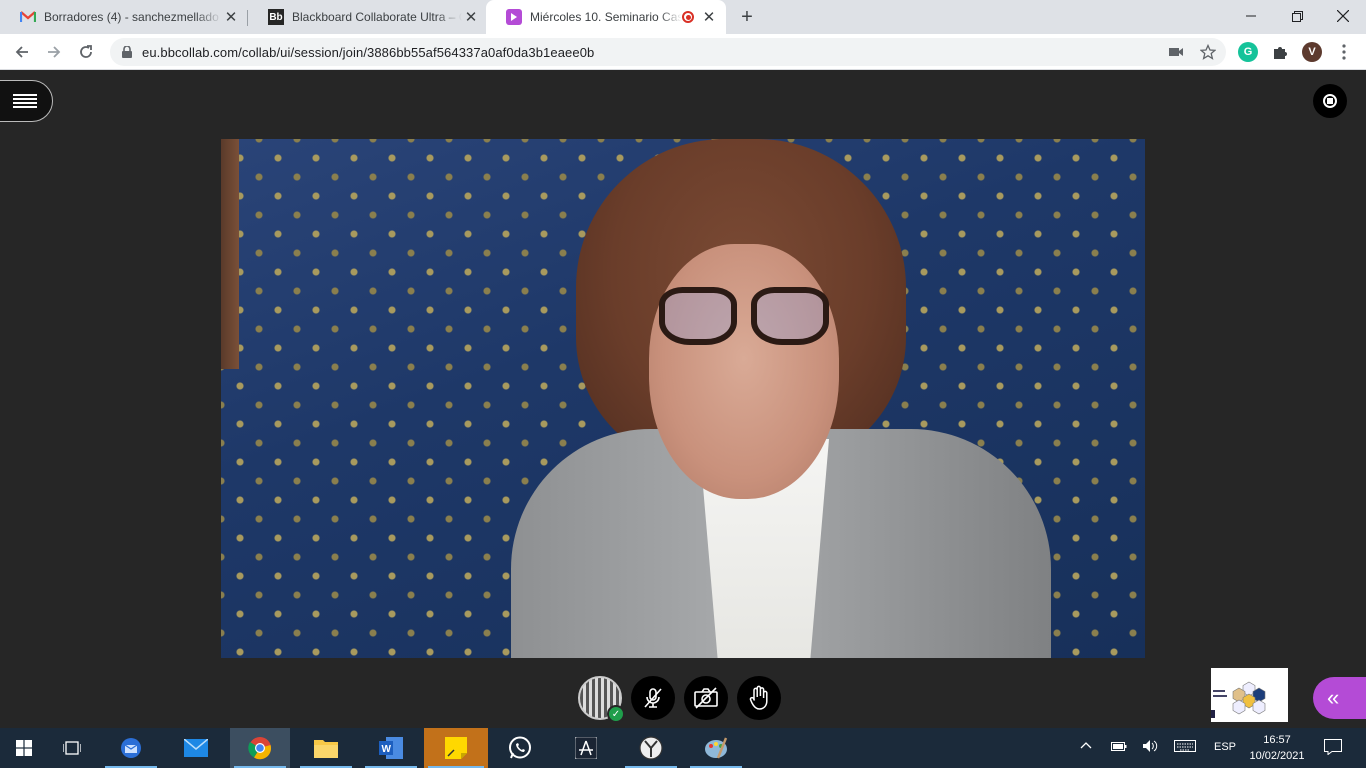 This screenshot has height=768, width=1366. I want to click on tab-title: Blackboard Collaborate Ultra – Ce, so click(377, 17).